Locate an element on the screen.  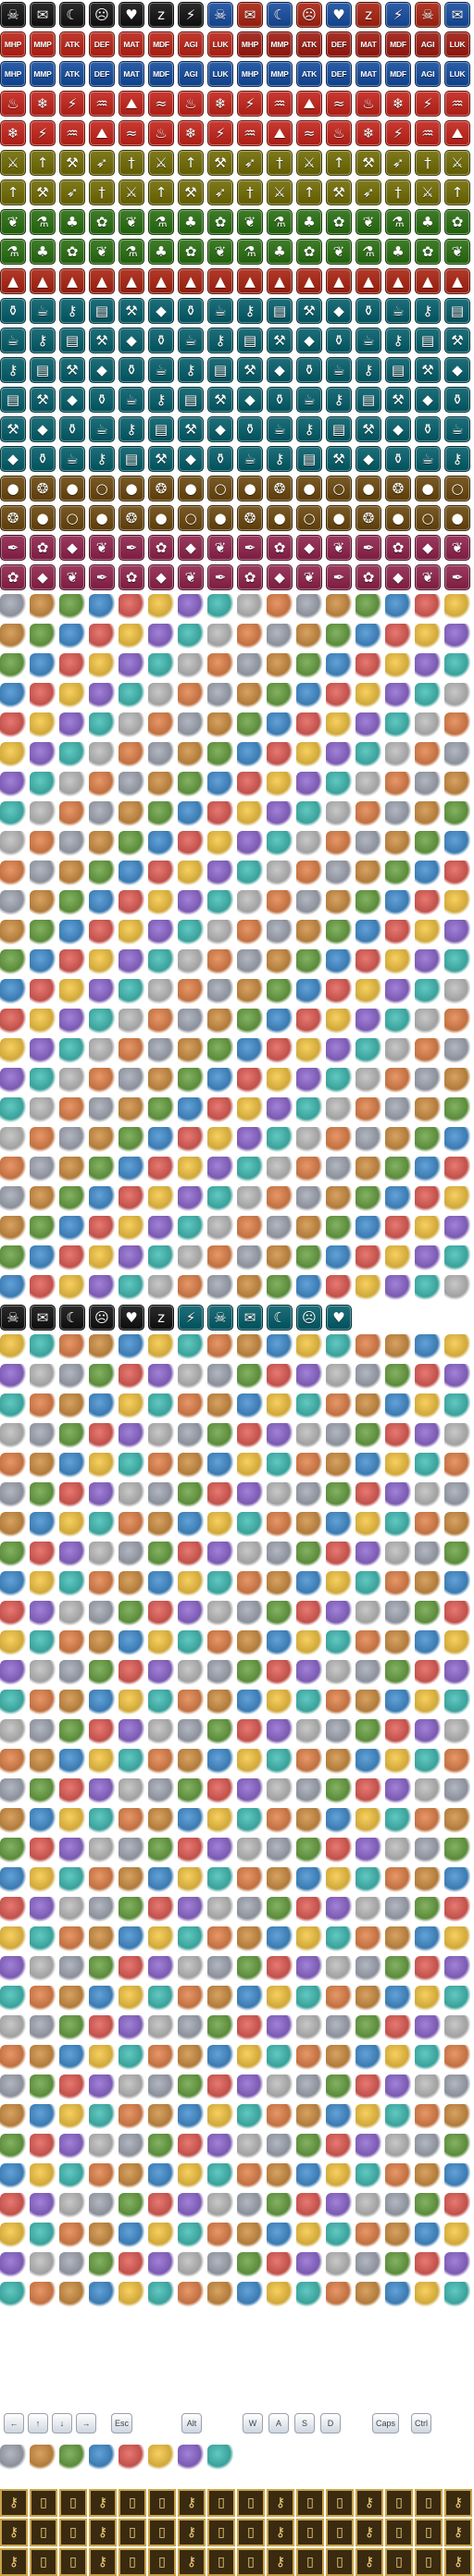
thunder-icon-glyph: ⚡ is located at coordinates (220, 133).